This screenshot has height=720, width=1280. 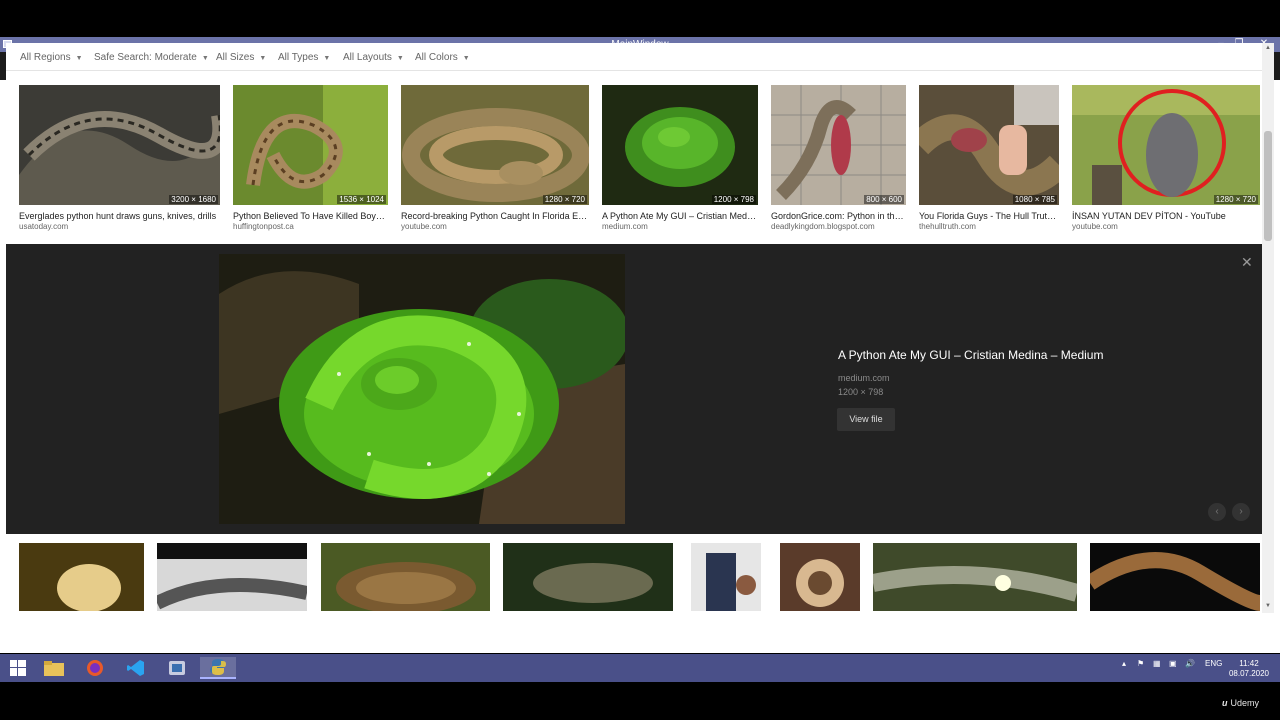 What do you see at coordinates (733, 199) in the screenshot?
I see `image-dimensions: 1200 × 798` at bounding box center [733, 199].